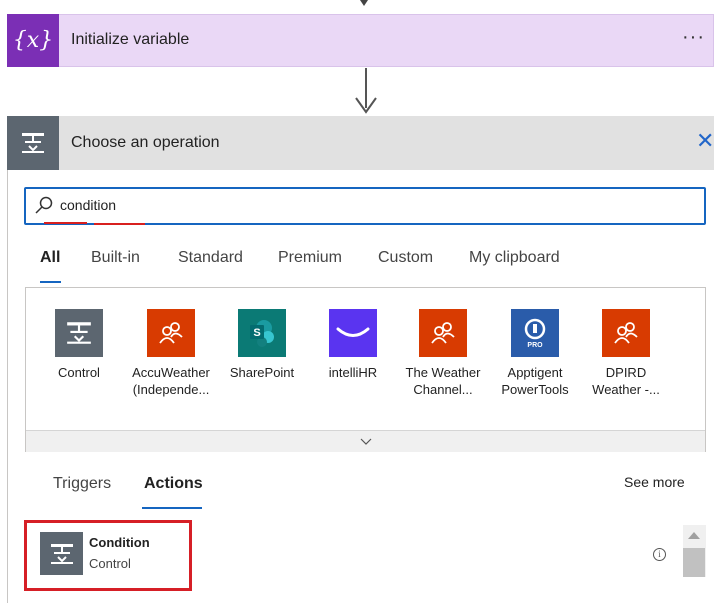  Describe the element at coordinates (210, 258) in the screenshot. I see `tab-standard: Standard` at that location.